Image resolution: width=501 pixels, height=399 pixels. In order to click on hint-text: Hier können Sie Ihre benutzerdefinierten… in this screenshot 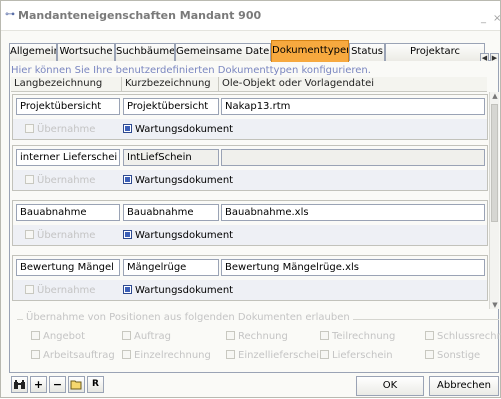, I will do `click(191, 70)`.